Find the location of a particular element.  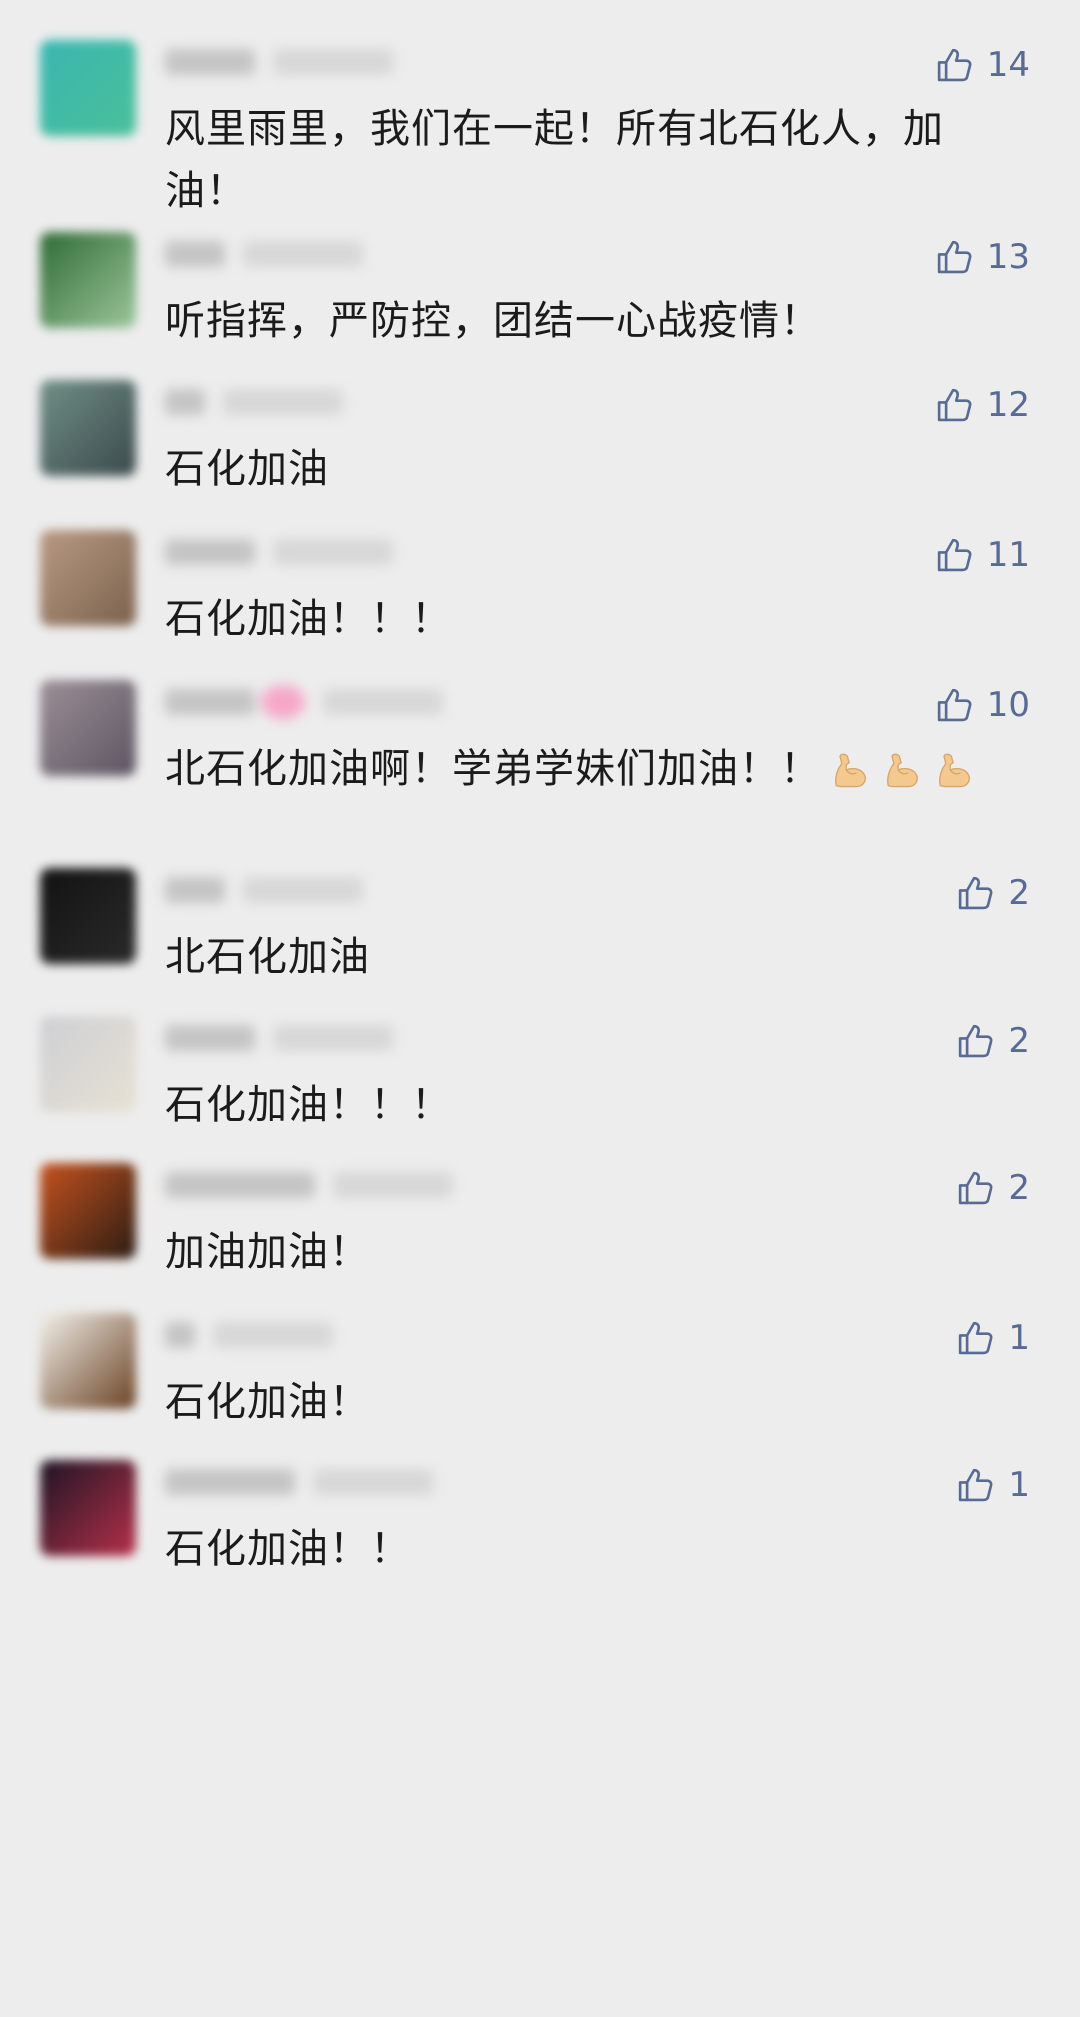

like-count: 14 is located at coordinates (1008, 65).